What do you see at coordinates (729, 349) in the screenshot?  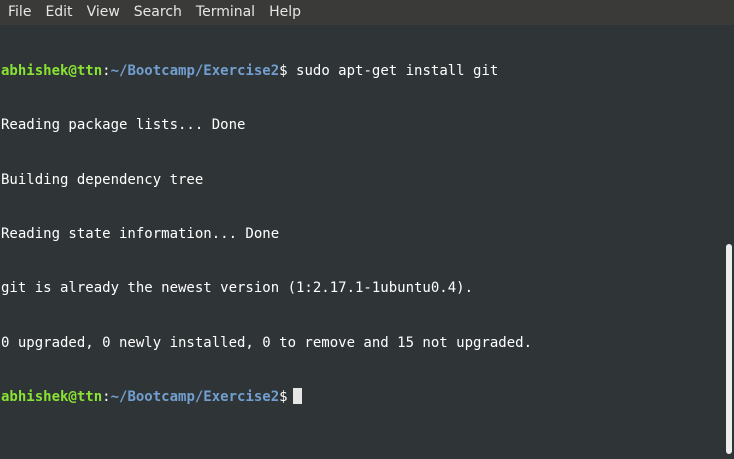 I see `scrollbar-thumb` at bounding box center [729, 349].